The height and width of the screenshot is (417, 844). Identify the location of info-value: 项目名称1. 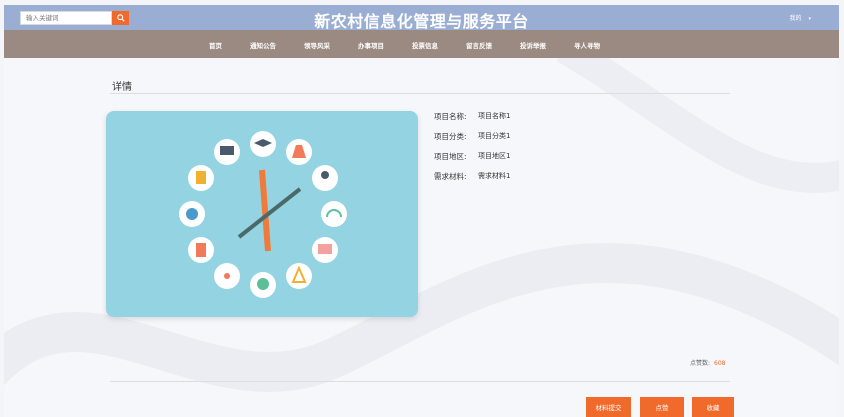
(494, 116).